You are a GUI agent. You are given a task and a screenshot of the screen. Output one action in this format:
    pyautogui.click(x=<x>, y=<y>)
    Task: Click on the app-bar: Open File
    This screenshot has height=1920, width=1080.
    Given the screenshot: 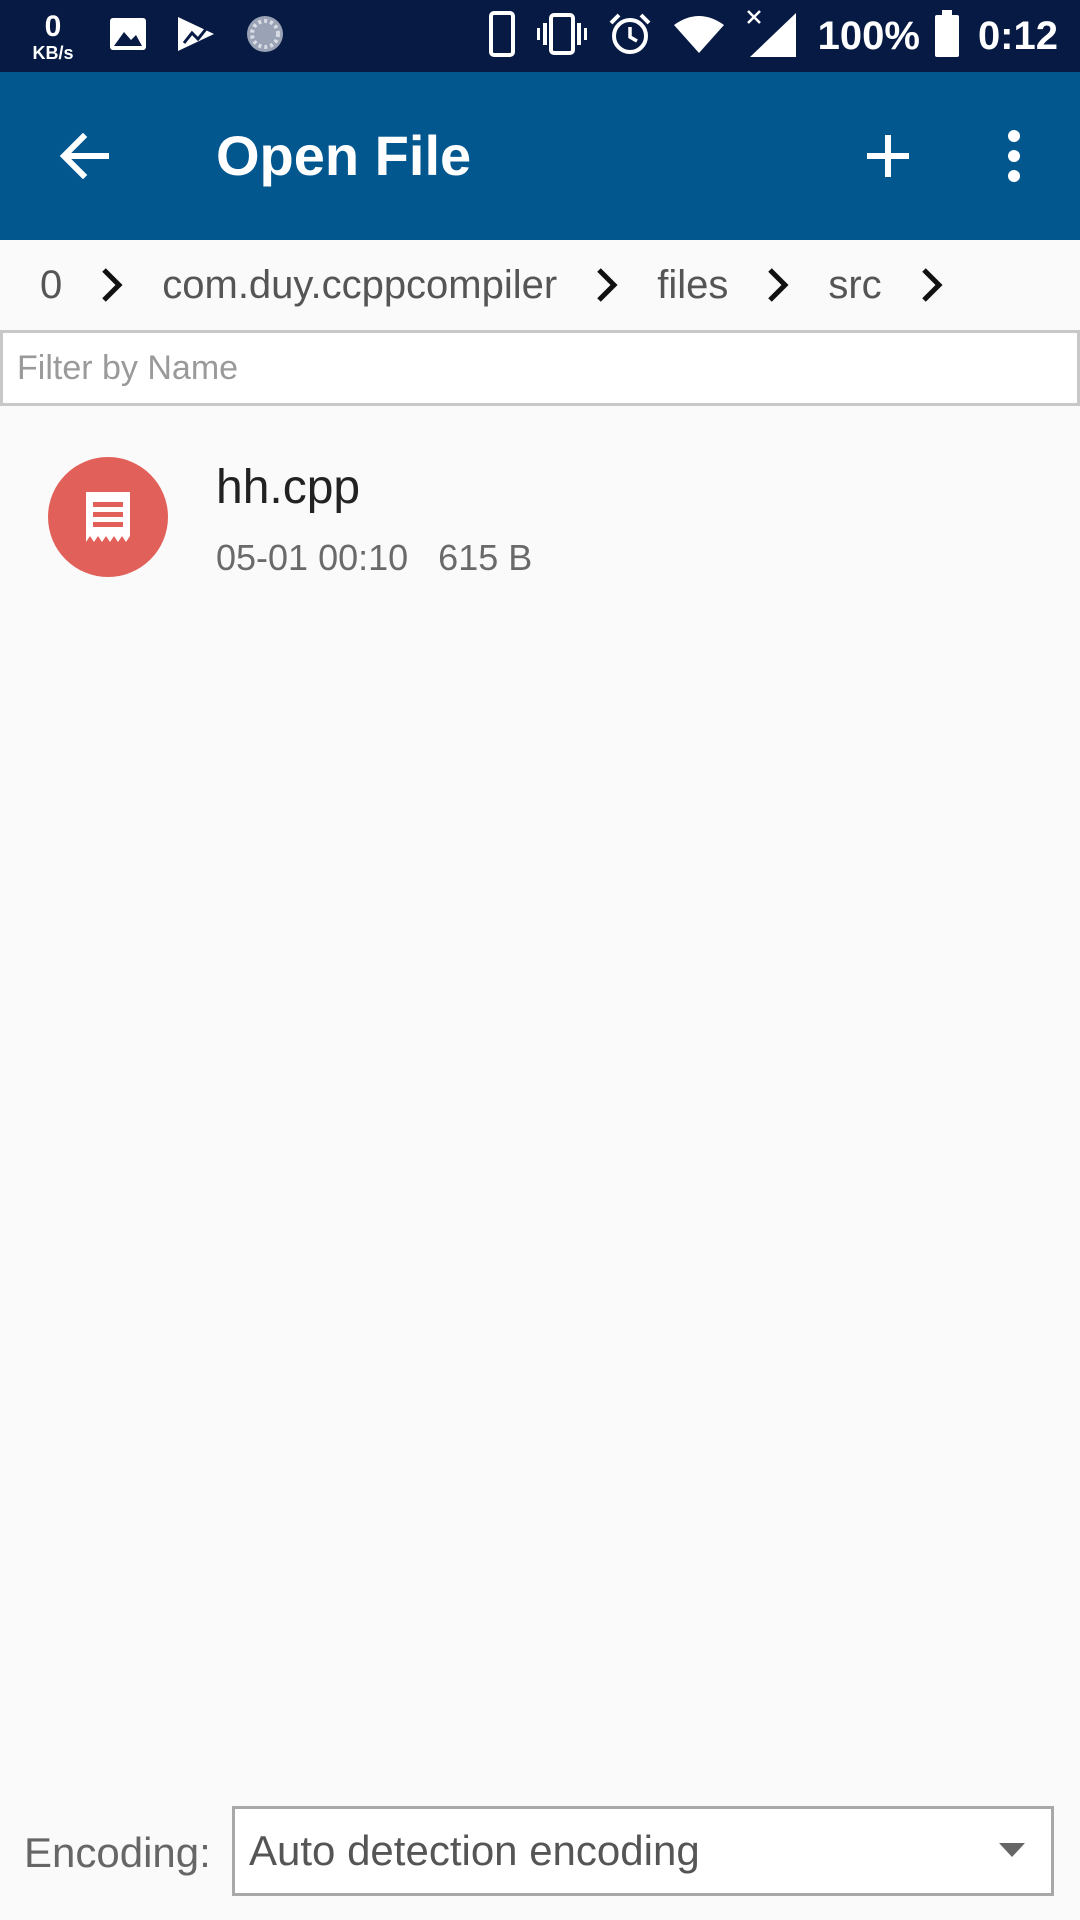 What is the action you would take?
    pyautogui.click(x=540, y=156)
    